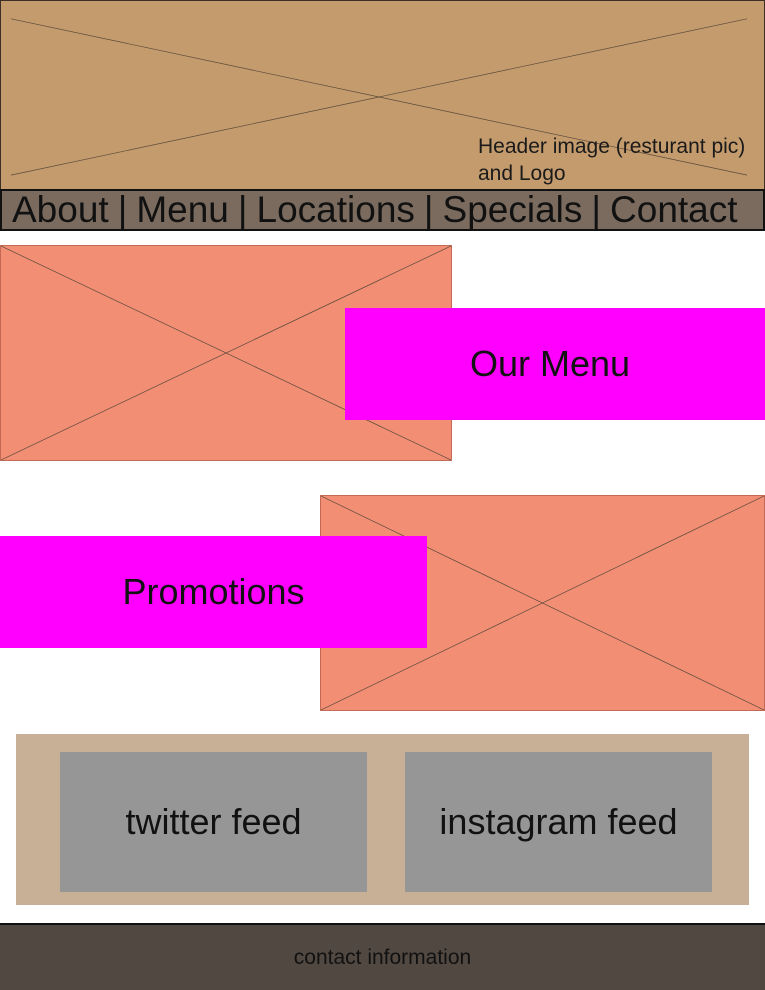 The width and height of the screenshot is (765, 990). Describe the element at coordinates (213, 822) in the screenshot. I see `twitter-feed: twitter feed` at that location.